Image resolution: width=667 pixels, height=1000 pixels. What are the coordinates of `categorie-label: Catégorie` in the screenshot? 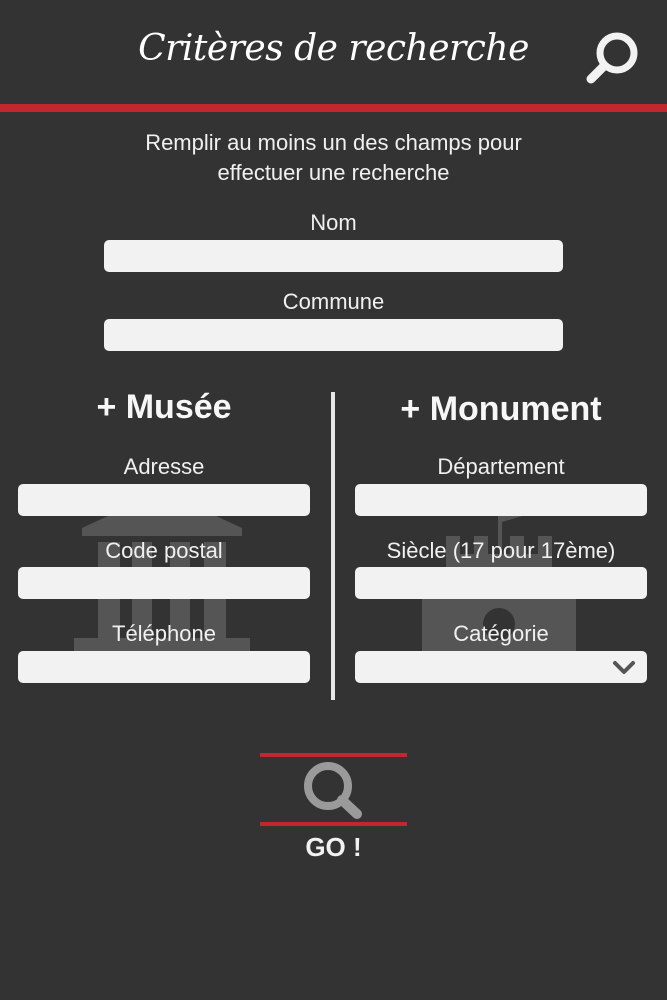 It's located at (501, 633).